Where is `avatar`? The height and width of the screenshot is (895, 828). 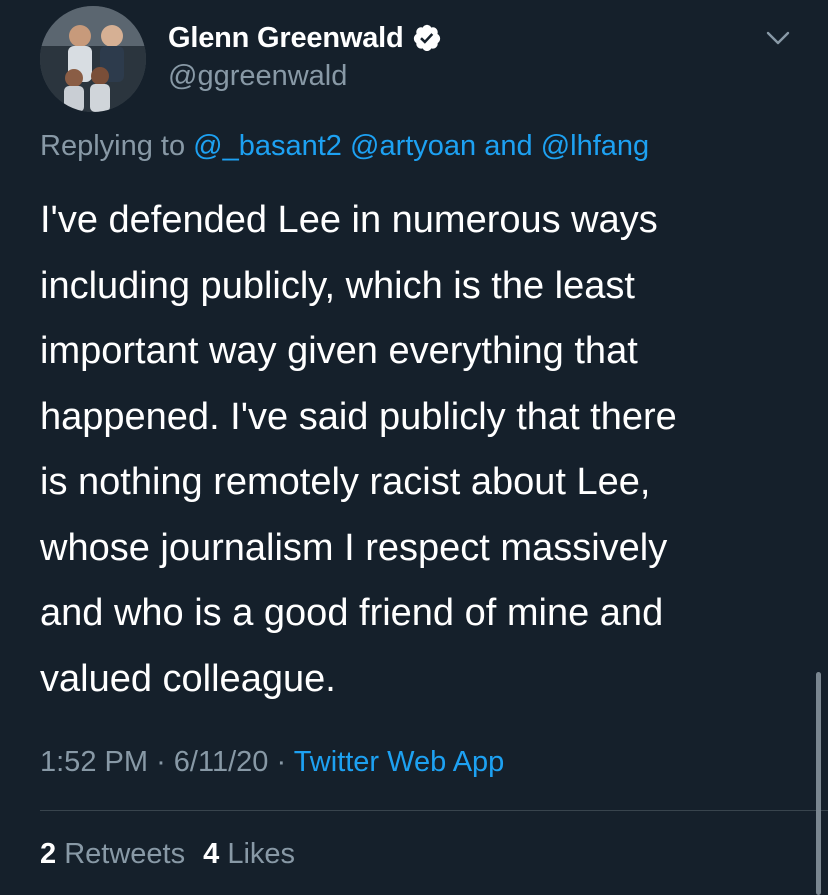 avatar is located at coordinates (93, 59).